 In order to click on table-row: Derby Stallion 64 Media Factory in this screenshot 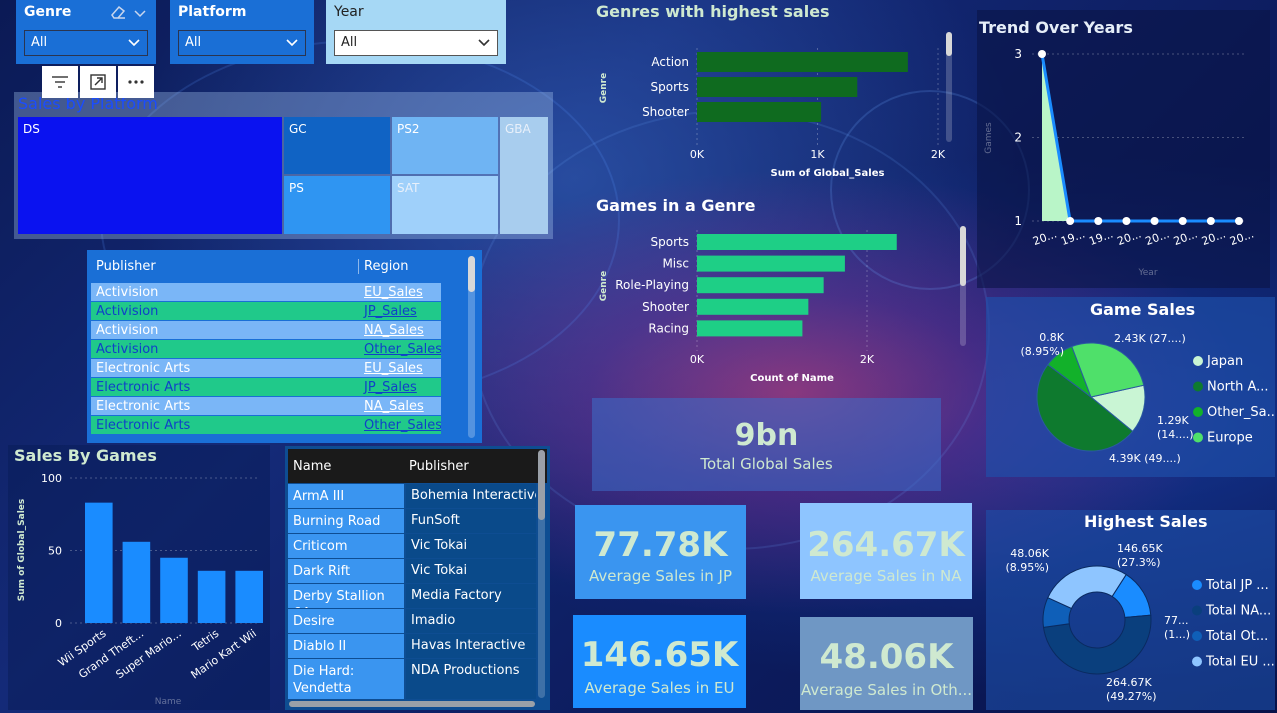, I will do `click(417, 596)`.